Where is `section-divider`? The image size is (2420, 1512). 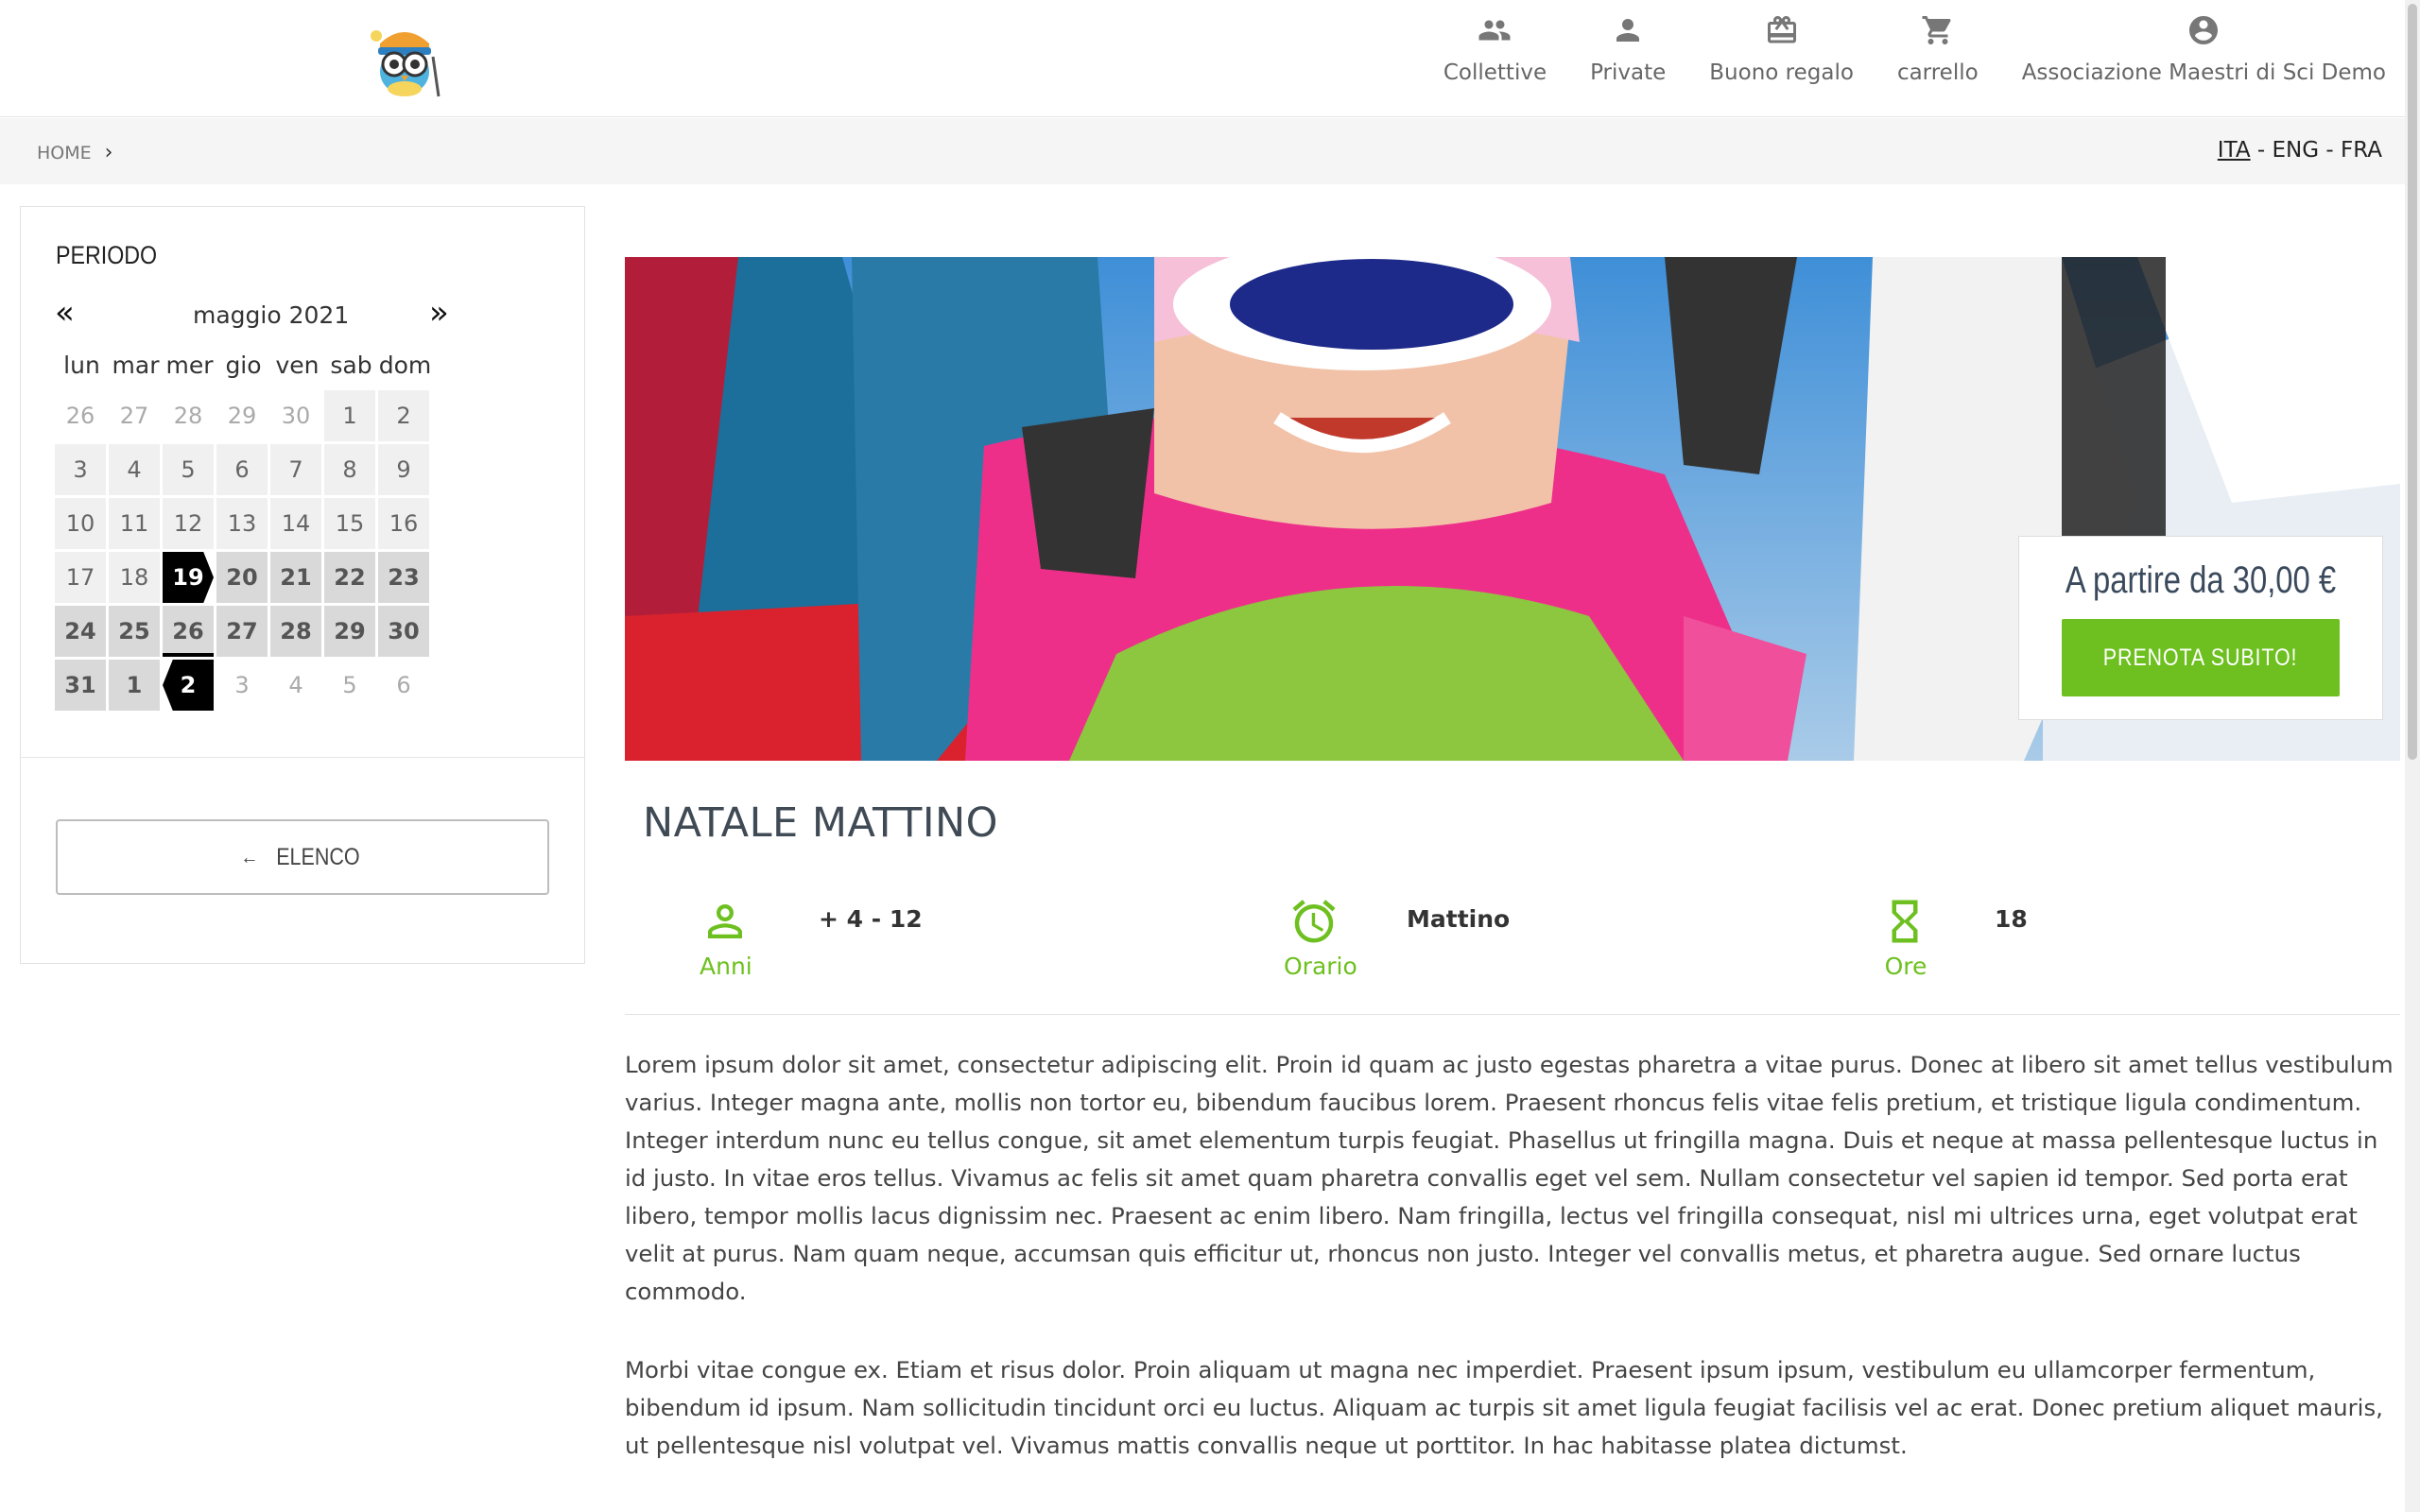 section-divider is located at coordinates (1512, 1014).